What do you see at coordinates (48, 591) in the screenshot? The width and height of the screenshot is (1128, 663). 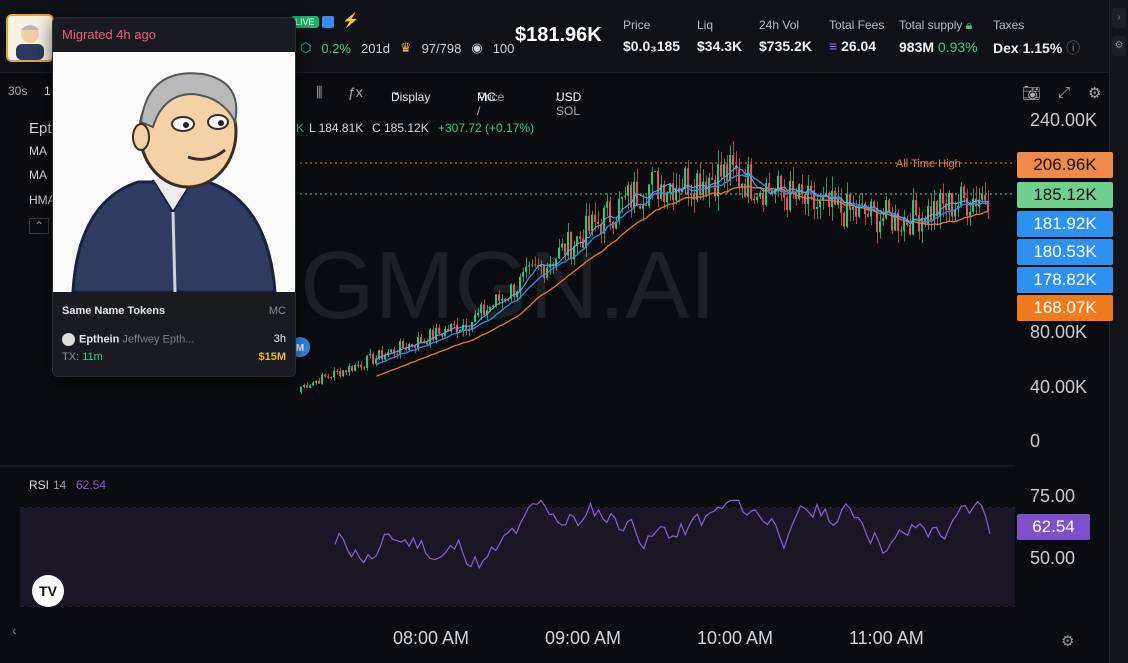 I see `tradingview-logo: TV` at bounding box center [48, 591].